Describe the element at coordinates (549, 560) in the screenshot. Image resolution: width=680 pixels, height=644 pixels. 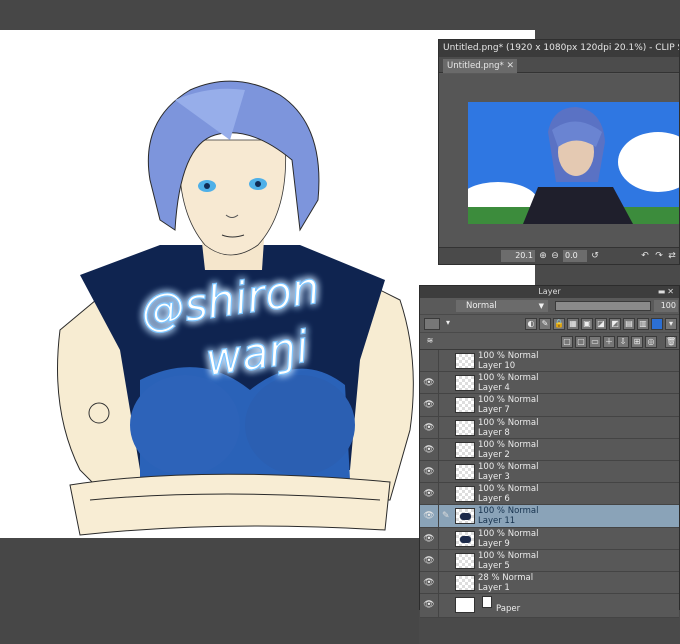
I see `layer-row: 👁 100 % Normal Layer 5` at that location.